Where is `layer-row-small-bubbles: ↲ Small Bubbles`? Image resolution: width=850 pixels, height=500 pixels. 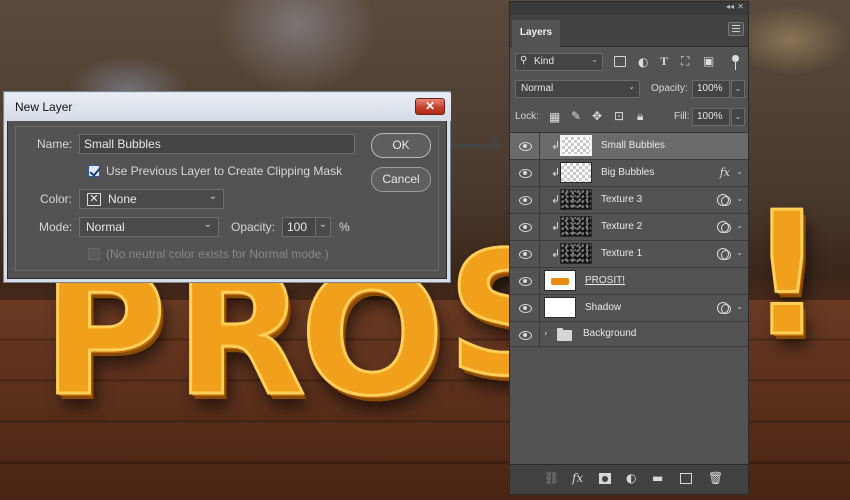 layer-row-small-bubbles: ↲ Small Bubbles is located at coordinates (629, 146).